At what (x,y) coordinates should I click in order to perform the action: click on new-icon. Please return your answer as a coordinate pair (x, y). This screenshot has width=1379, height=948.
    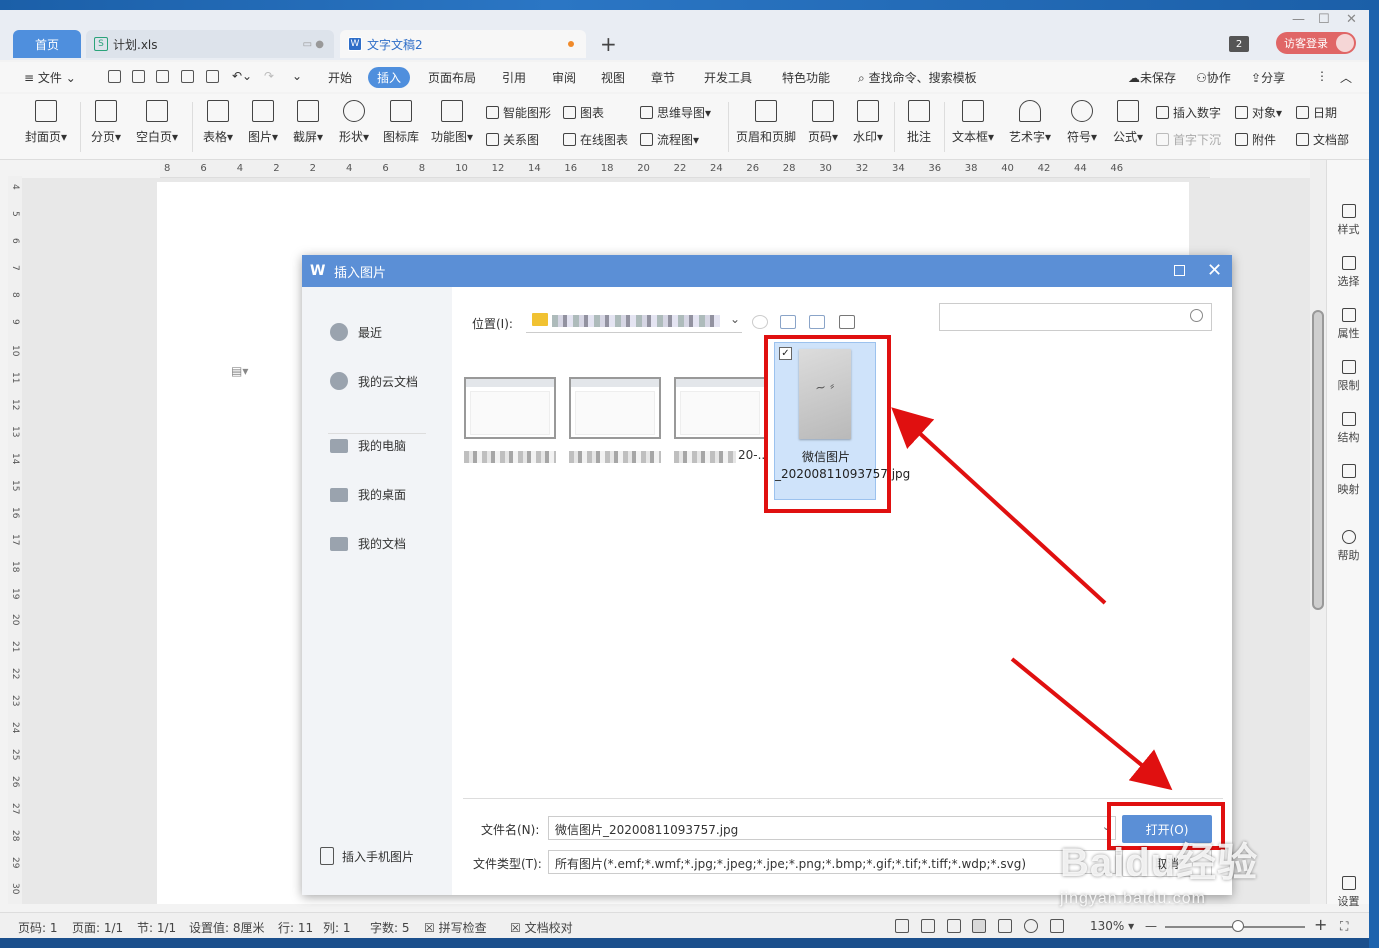
    Looking at the image, I should click on (114, 76).